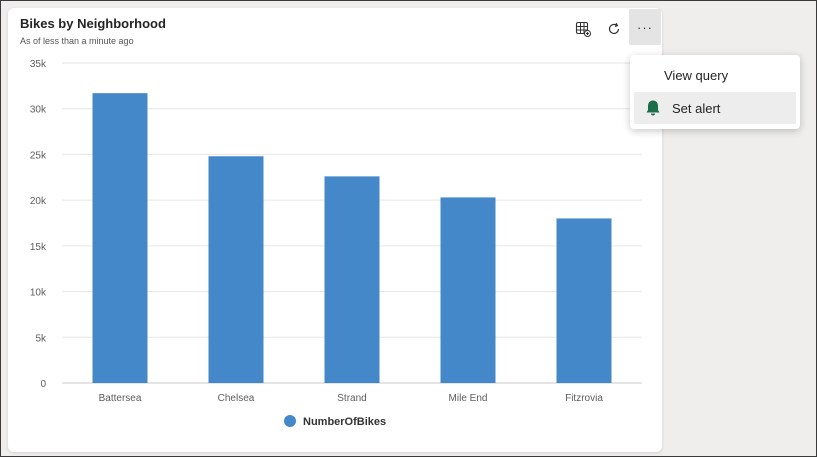 The height and width of the screenshot is (457, 817). What do you see at coordinates (38, 201) in the screenshot?
I see `y-tick-label: 20k` at bounding box center [38, 201].